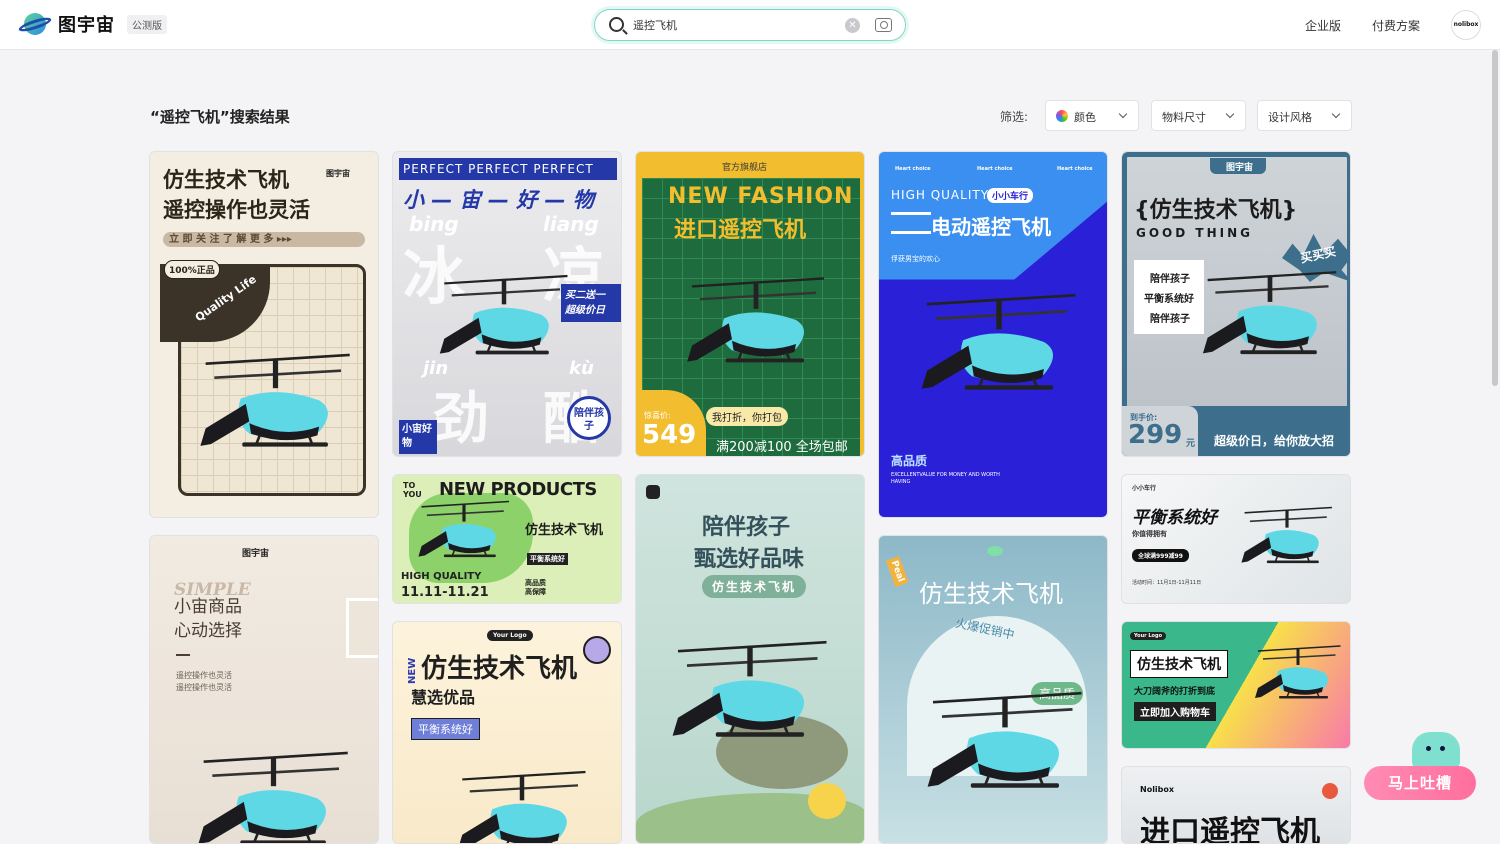 The height and width of the screenshot is (844, 1500). What do you see at coordinates (1236, 685) in the screenshot?
I see `template-card-12: Your Logo 仿生技术飞机 大刀阔斧的打折到底 立即加入购物车` at bounding box center [1236, 685].